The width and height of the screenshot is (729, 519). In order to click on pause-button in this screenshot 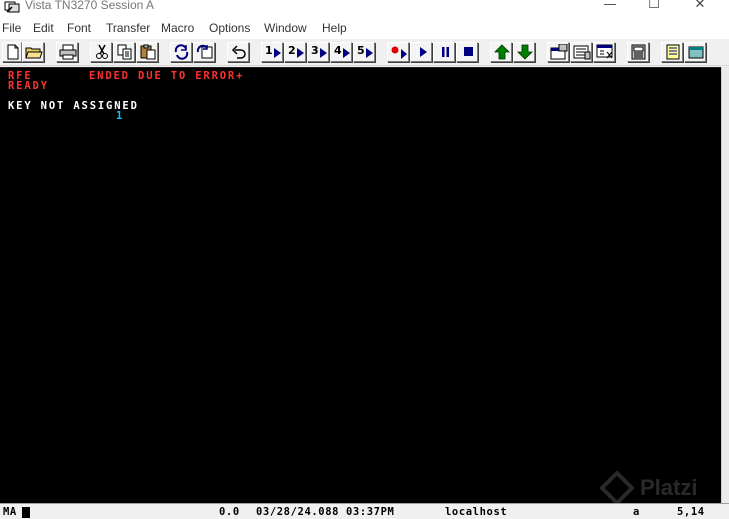, I will do `click(444, 52)`.